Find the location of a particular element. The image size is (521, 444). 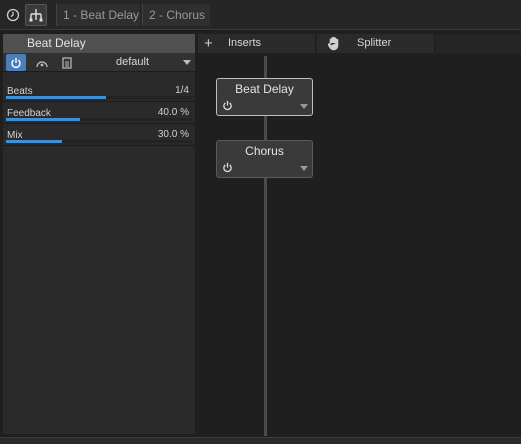

param-value: 40.0 % is located at coordinates (173, 112).